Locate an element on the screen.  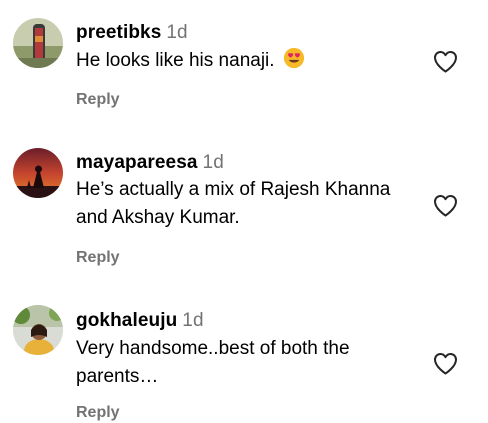
comment-username: preetibks 1d is located at coordinates (132, 33).